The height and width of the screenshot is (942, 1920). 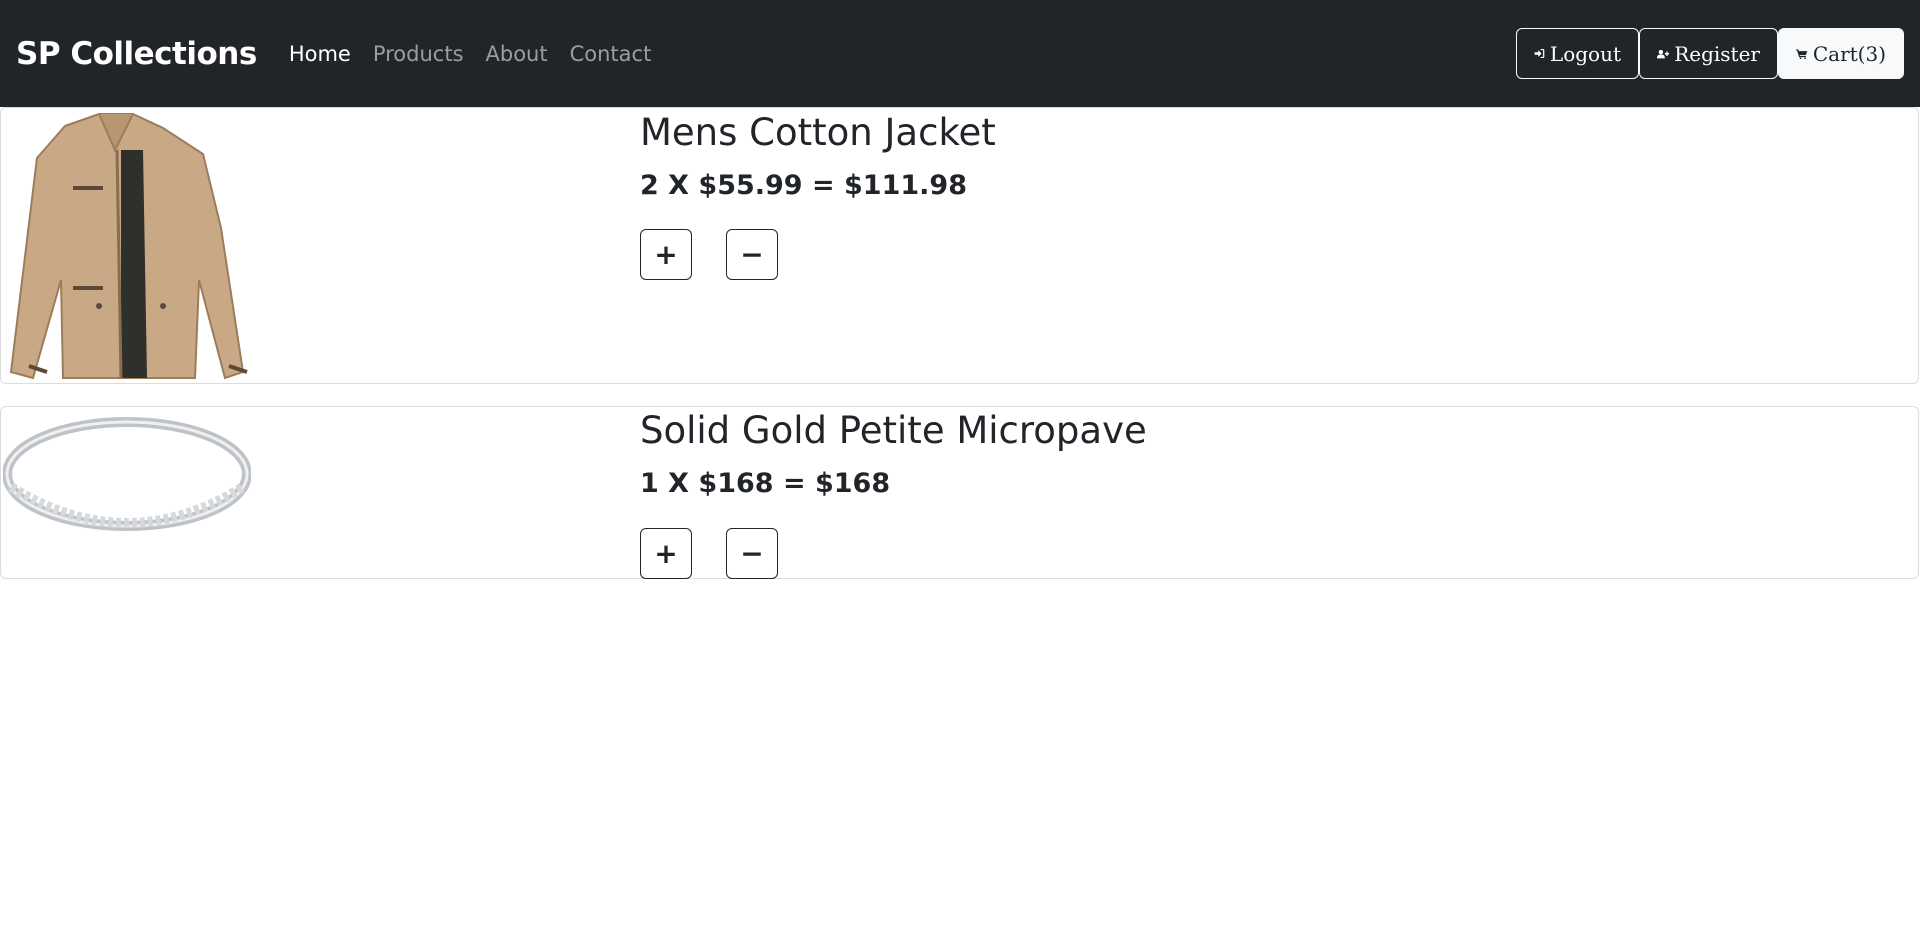 What do you see at coordinates (1802, 53) in the screenshot?
I see `shopping-cart-icon` at bounding box center [1802, 53].